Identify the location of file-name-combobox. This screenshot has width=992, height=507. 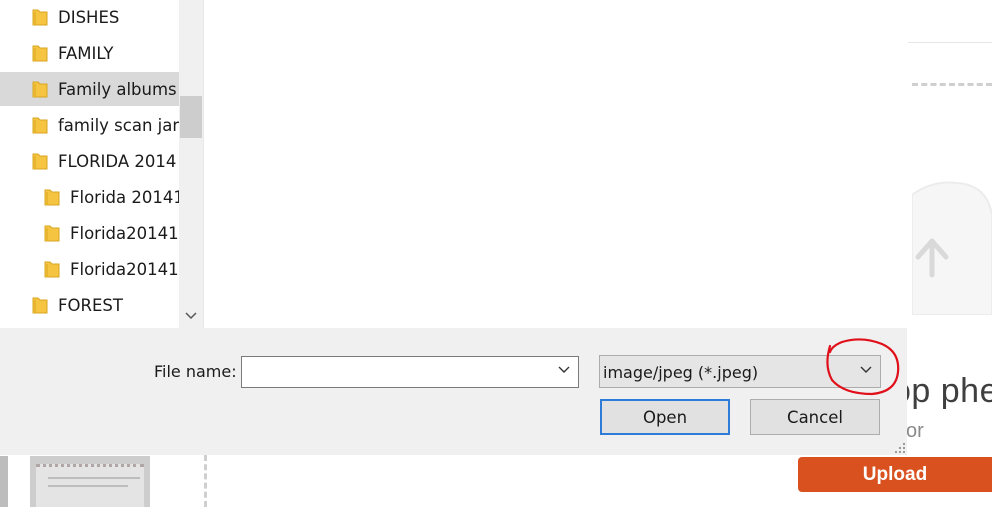
(410, 372).